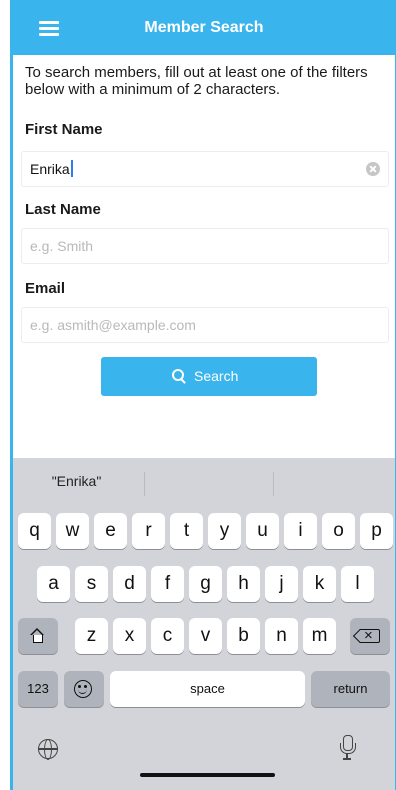  I want to click on key-k: k, so click(319, 584).